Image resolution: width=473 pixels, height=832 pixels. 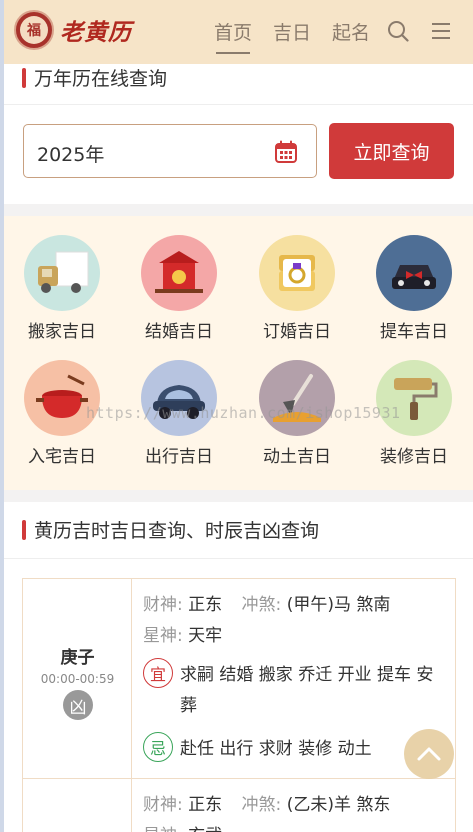 I want to click on category-new-car: 提车吉日, so click(x=414, y=288).